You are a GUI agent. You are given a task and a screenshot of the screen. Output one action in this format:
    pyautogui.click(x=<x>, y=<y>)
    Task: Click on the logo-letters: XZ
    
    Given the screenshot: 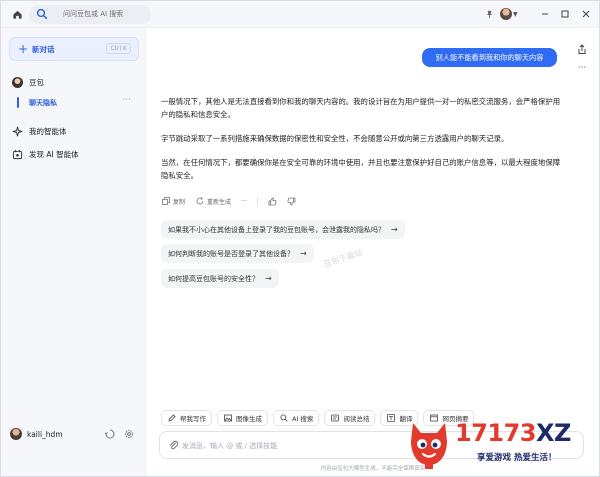 What is the action you would take?
    pyautogui.click(x=553, y=433)
    